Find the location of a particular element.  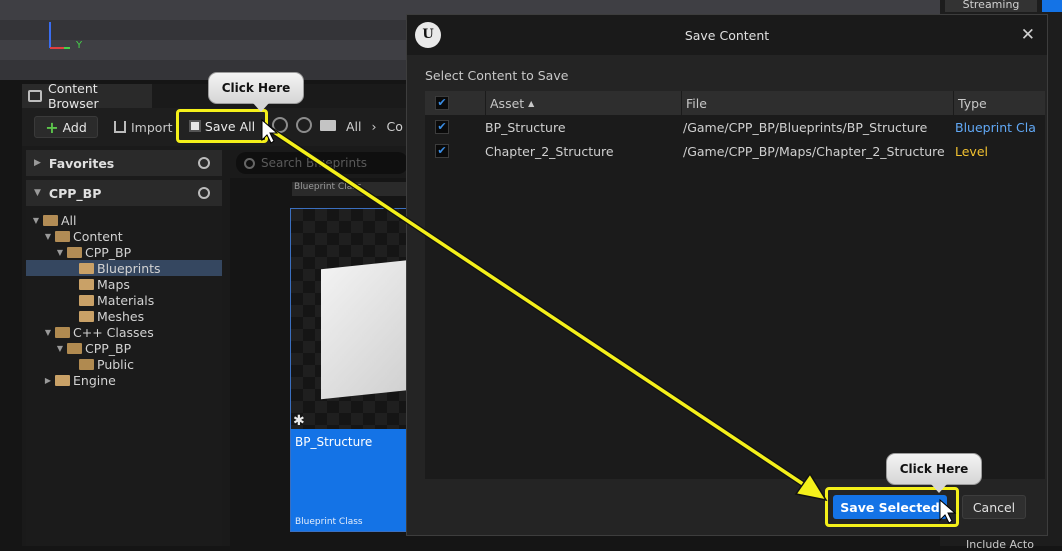

row-asset: BP_Structure is located at coordinates (525, 127).